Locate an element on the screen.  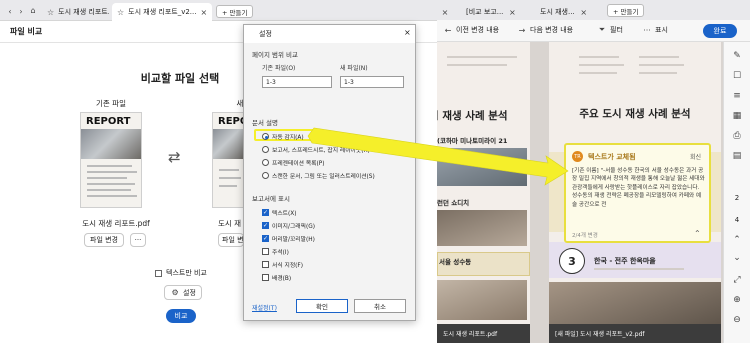
layers-icon: ≡ is located at coordinates (737, 96).